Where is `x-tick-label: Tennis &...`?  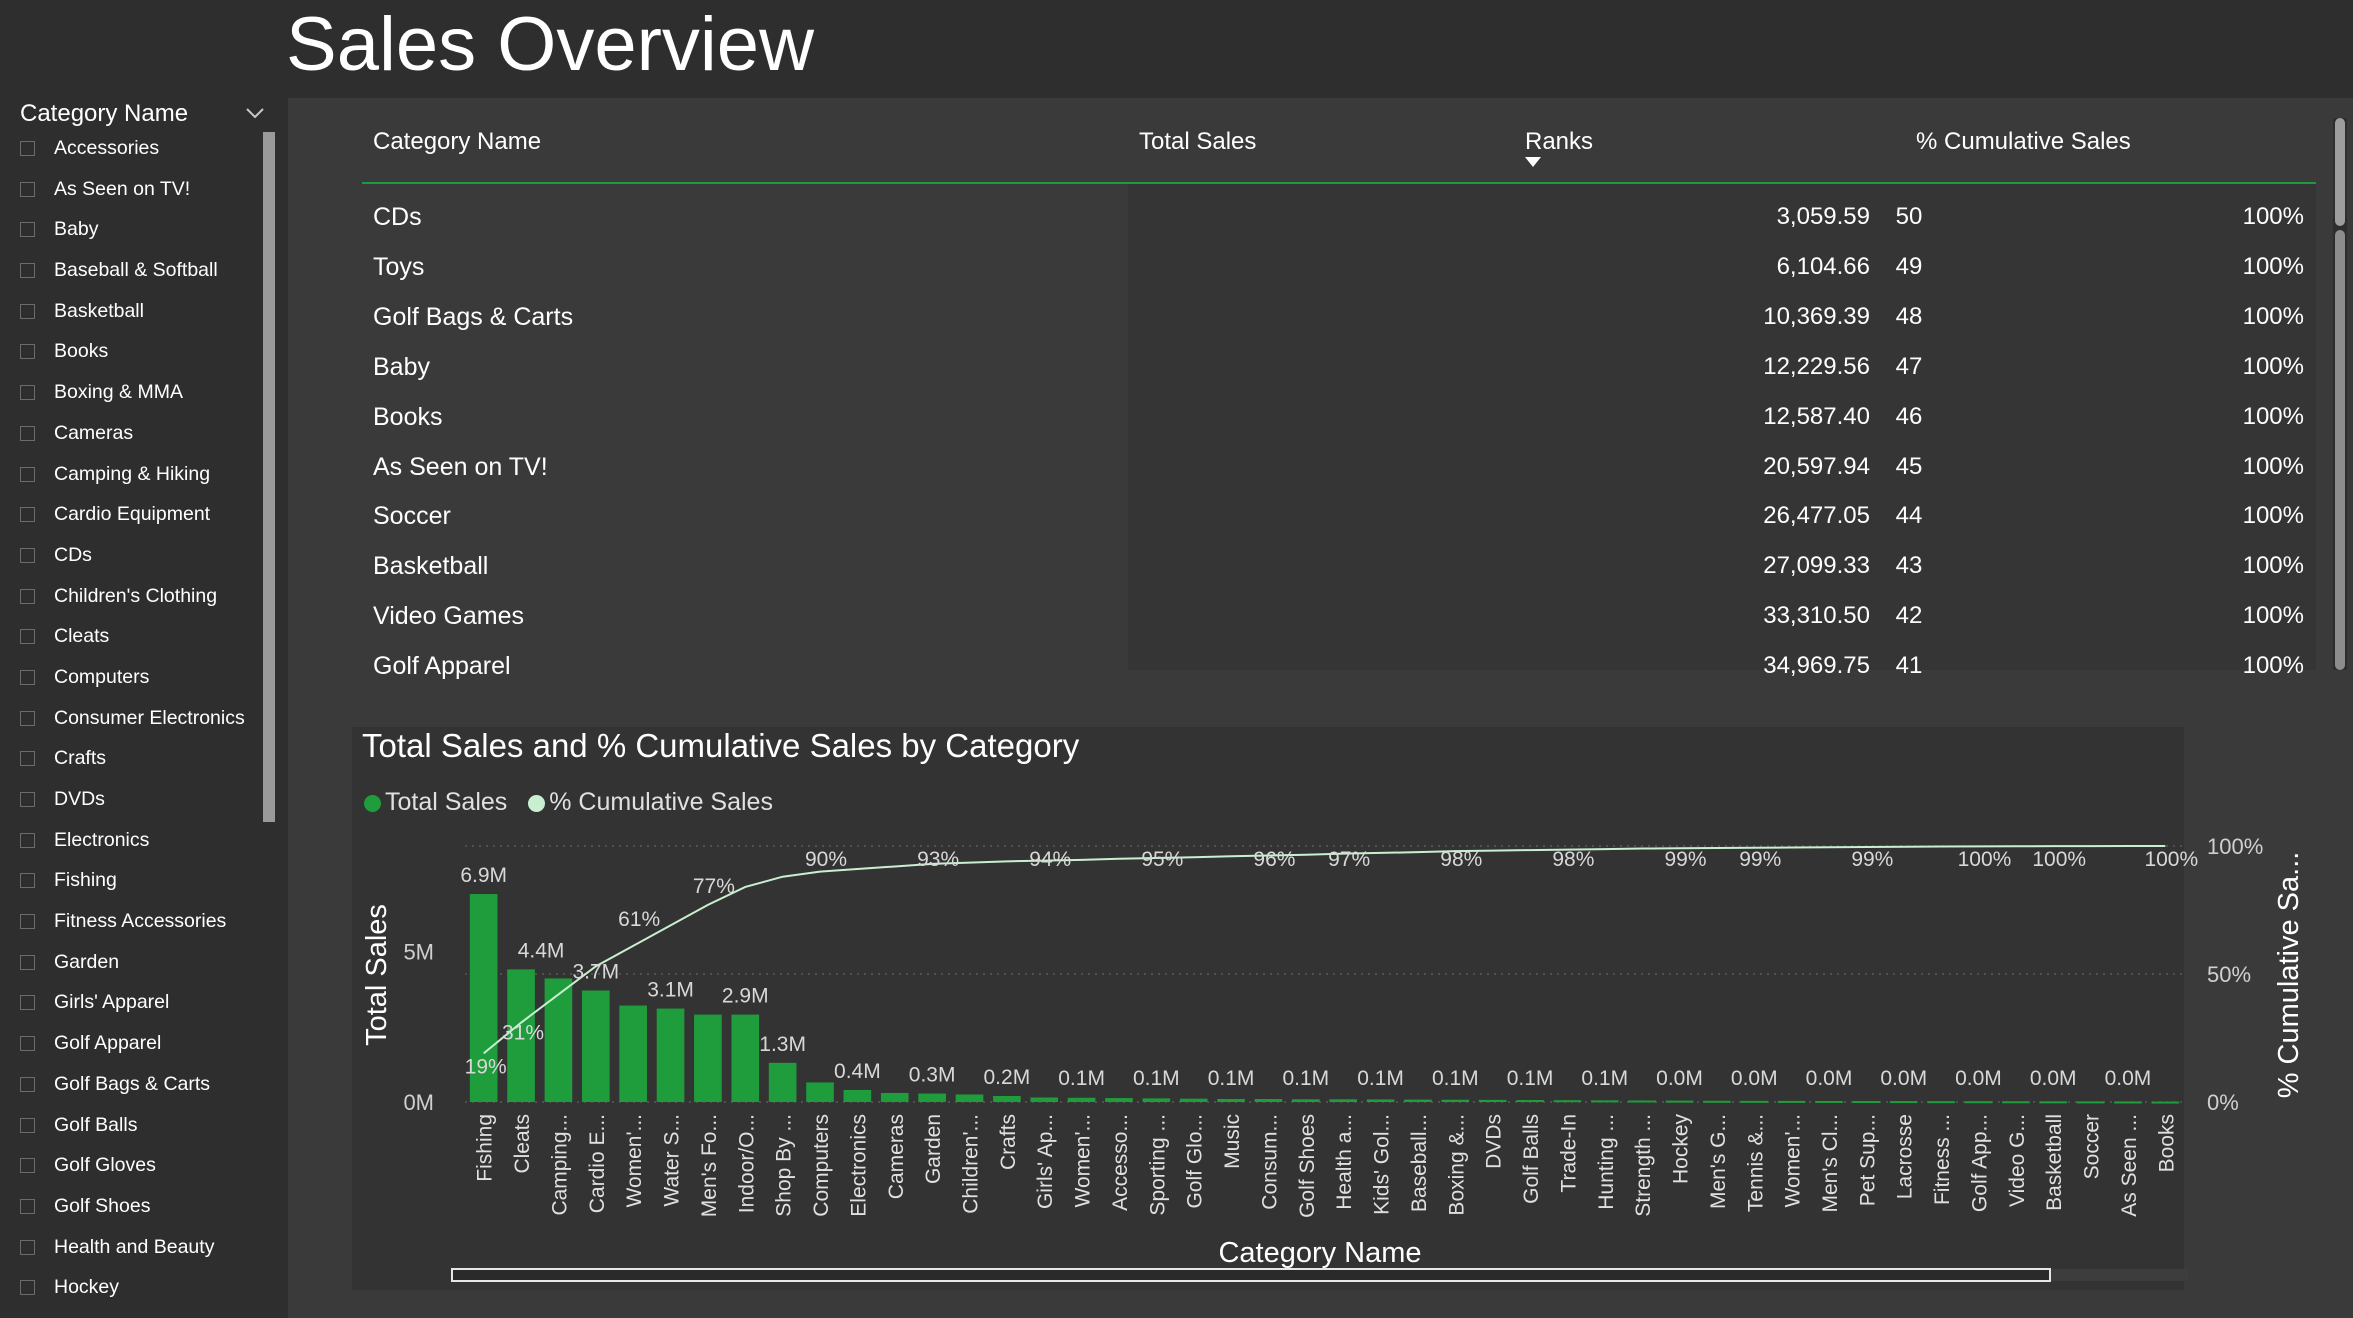 x-tick-label: Tennis &... is located at coordinates (1755, 1163).